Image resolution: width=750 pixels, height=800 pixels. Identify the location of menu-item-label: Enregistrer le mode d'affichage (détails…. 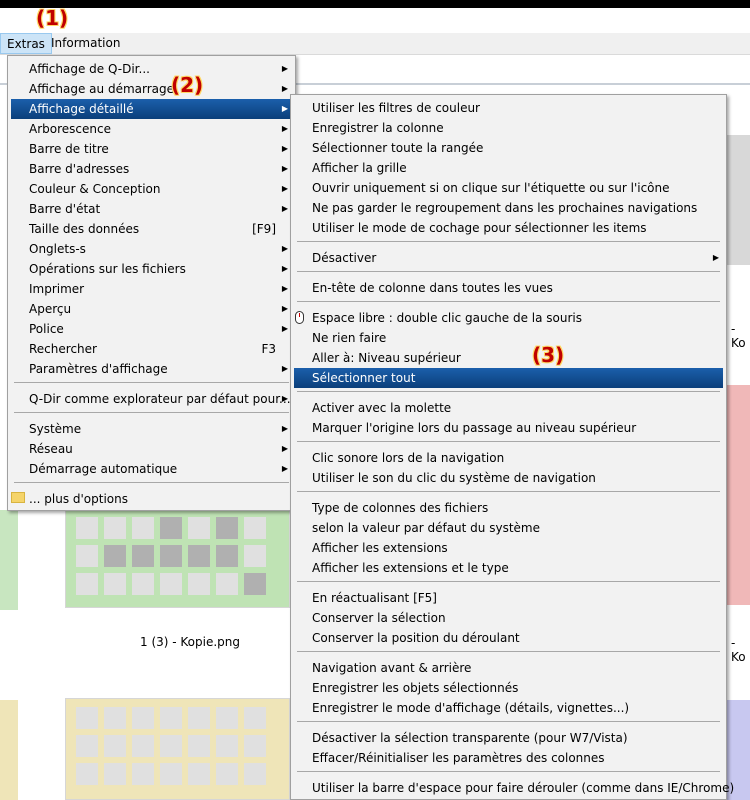
(471, 708).